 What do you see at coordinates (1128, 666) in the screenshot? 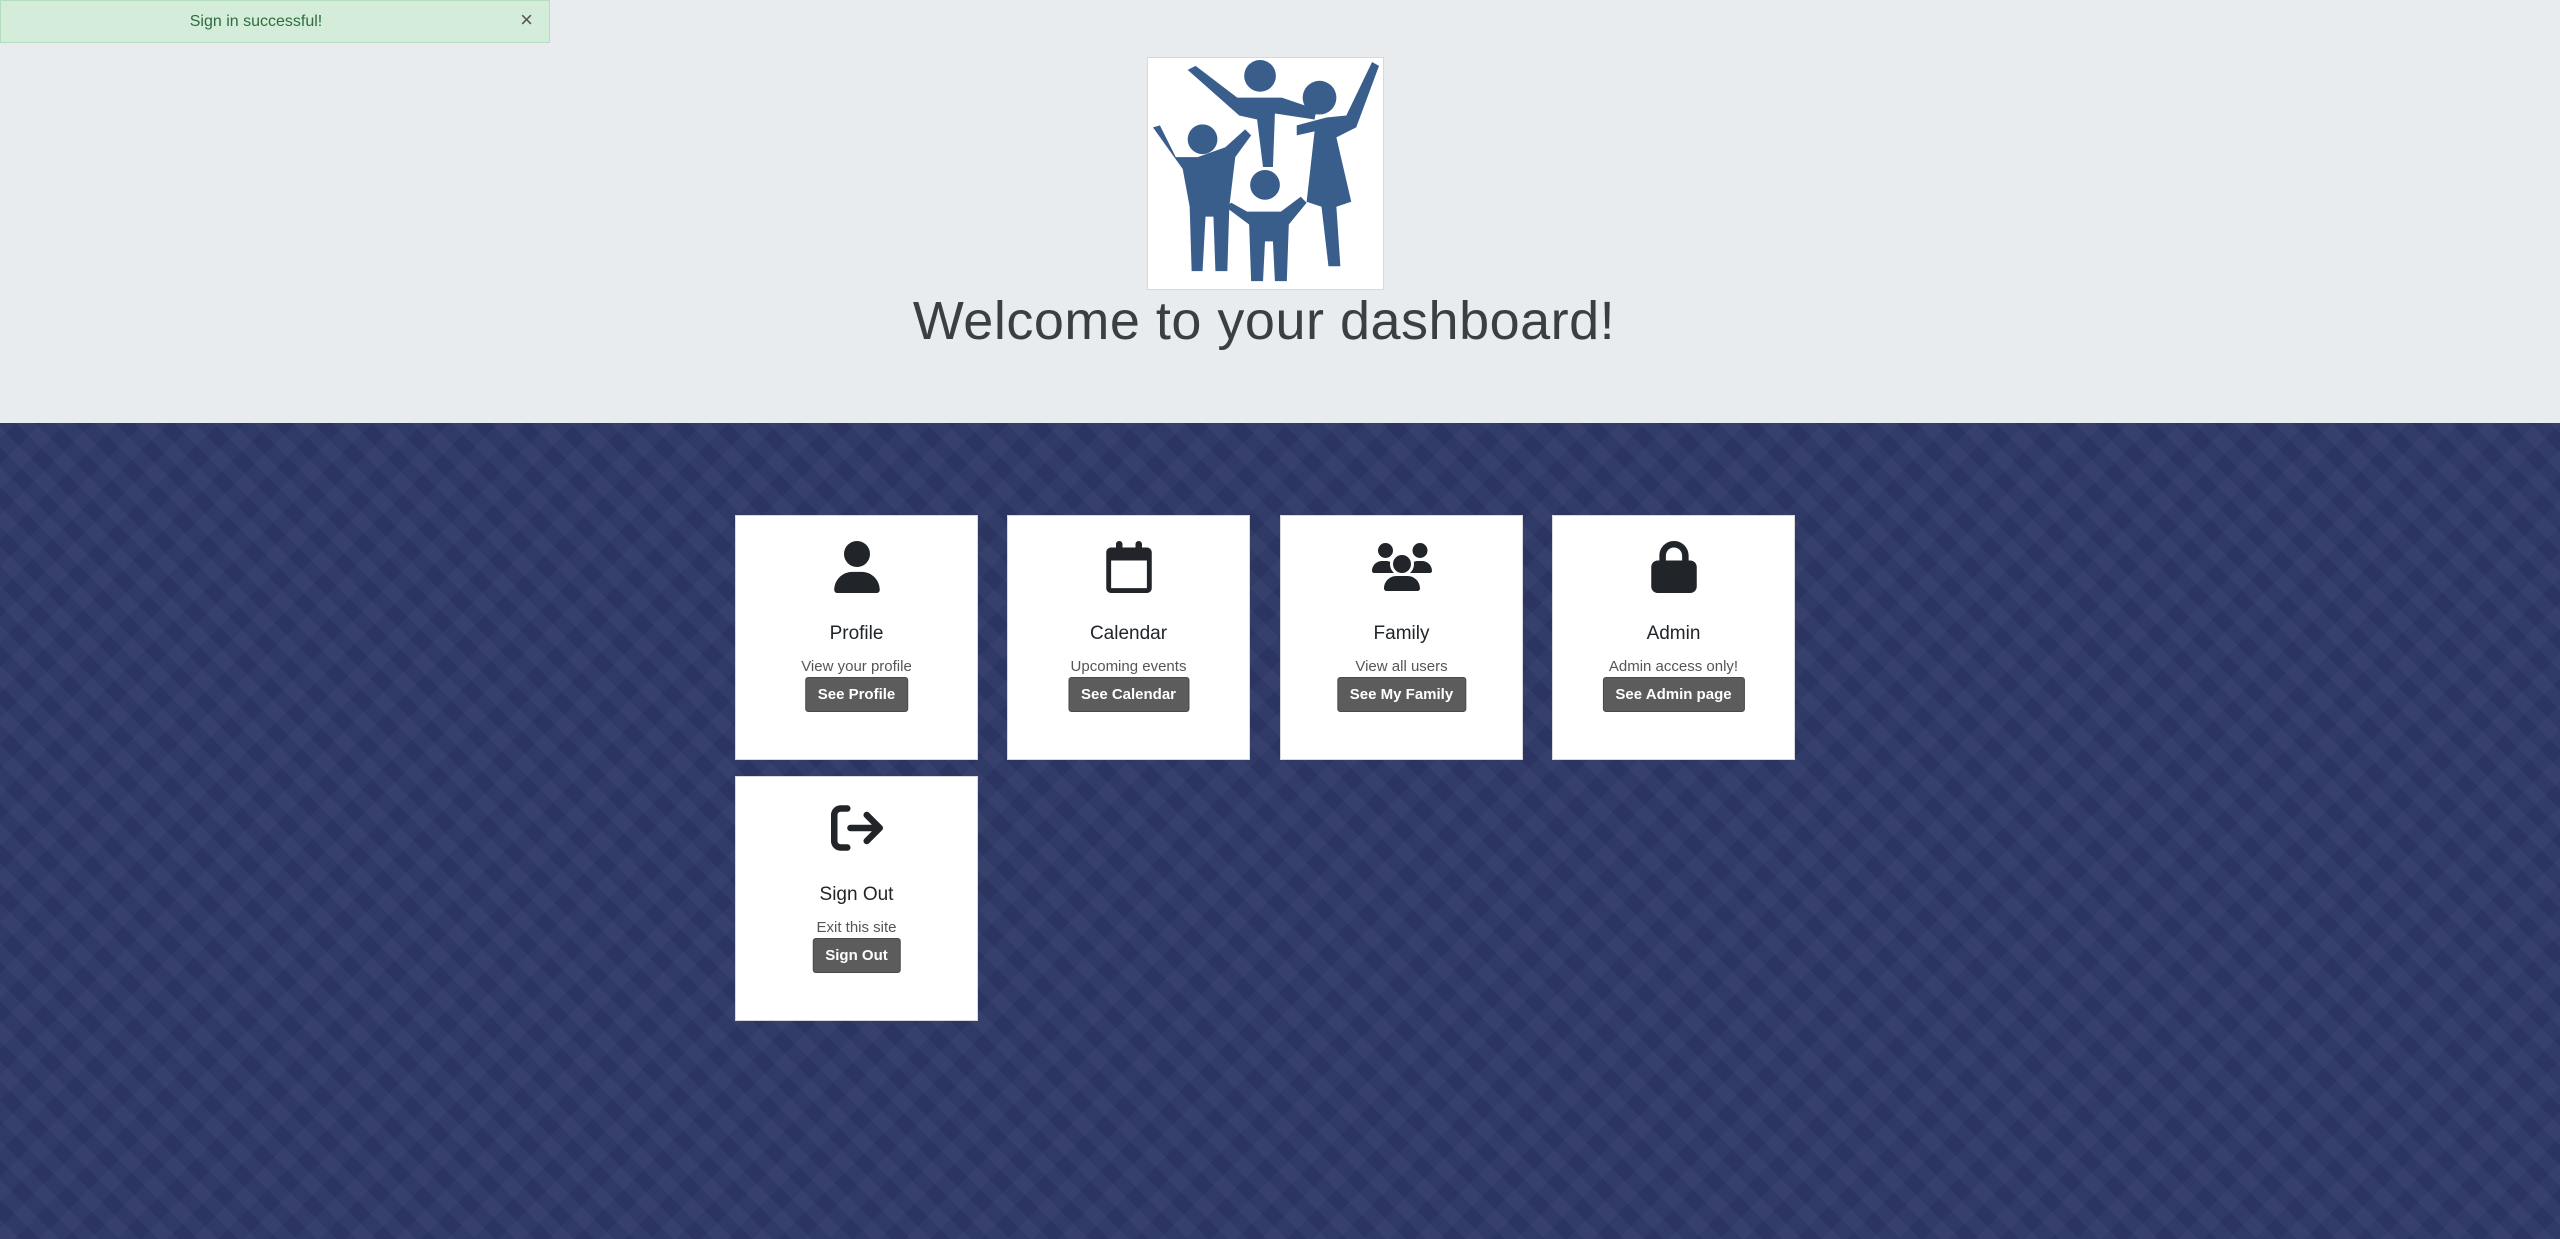
I see `card-text: Upcoming events` at bounding box center [1128, 666].